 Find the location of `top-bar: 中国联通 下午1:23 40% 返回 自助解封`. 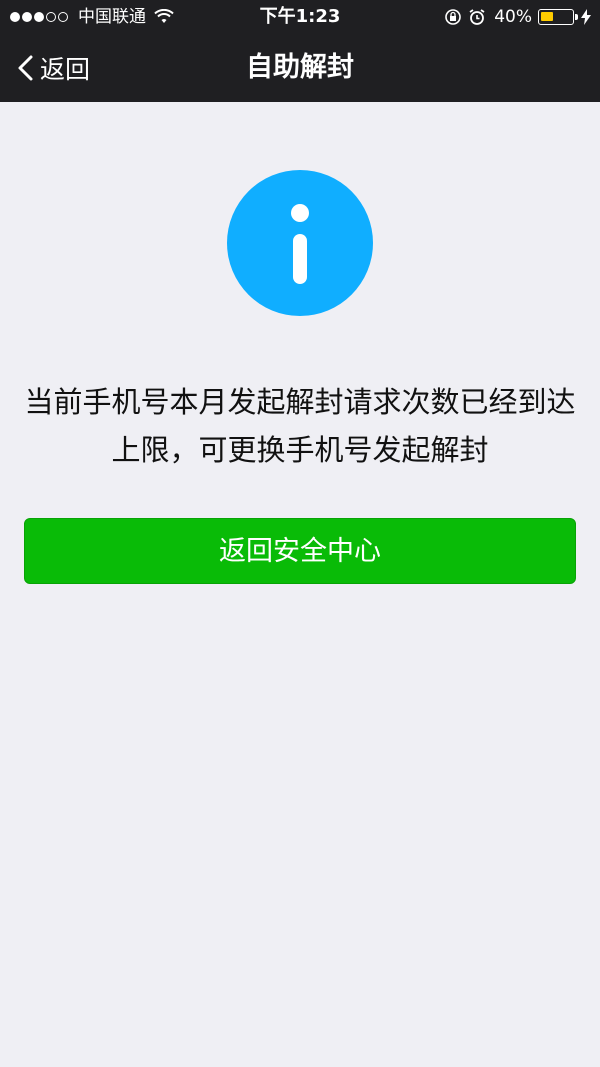

top-bar: 中国联通 下午1:23 40% 返回 自助解封 is located at coordinates (300, 51).